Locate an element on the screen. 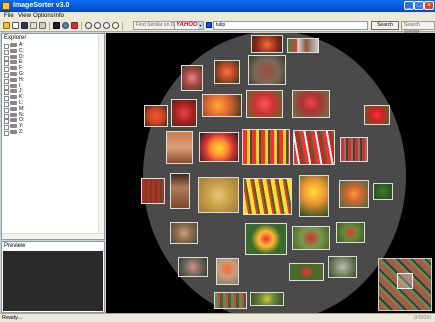  status-counter: 0/0/0/0 is located at coordinates (422, 318).